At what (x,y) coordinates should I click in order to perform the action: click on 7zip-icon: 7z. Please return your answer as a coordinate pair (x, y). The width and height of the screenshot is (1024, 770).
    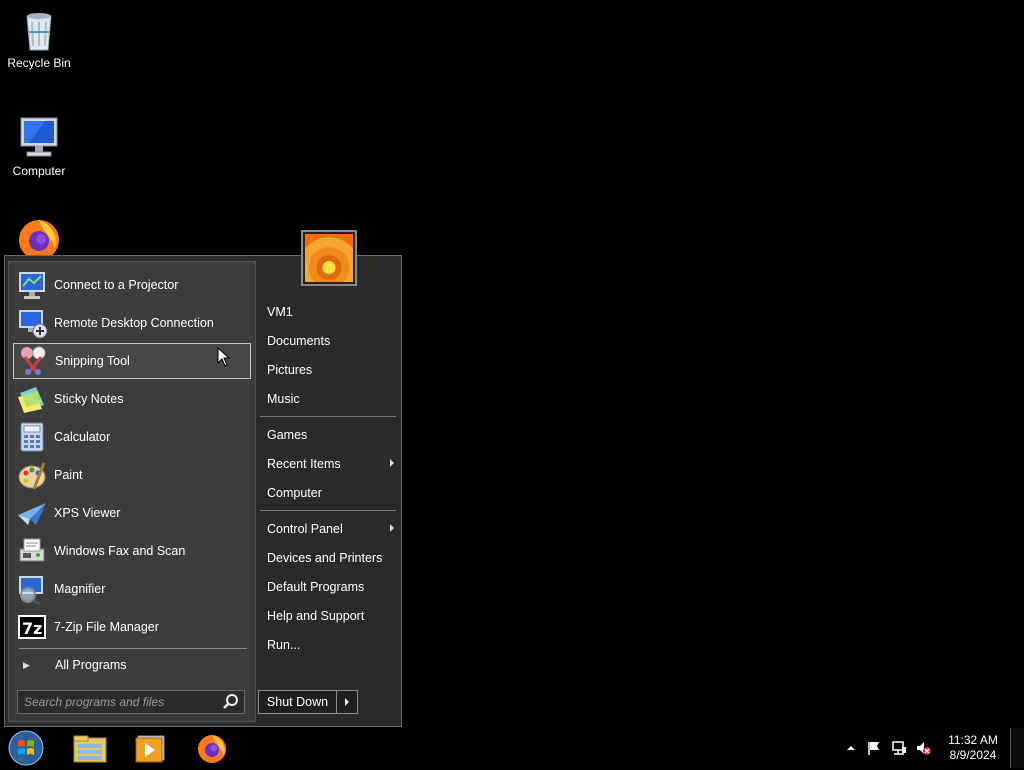
    Looking at the image, I should click on (32, 627).